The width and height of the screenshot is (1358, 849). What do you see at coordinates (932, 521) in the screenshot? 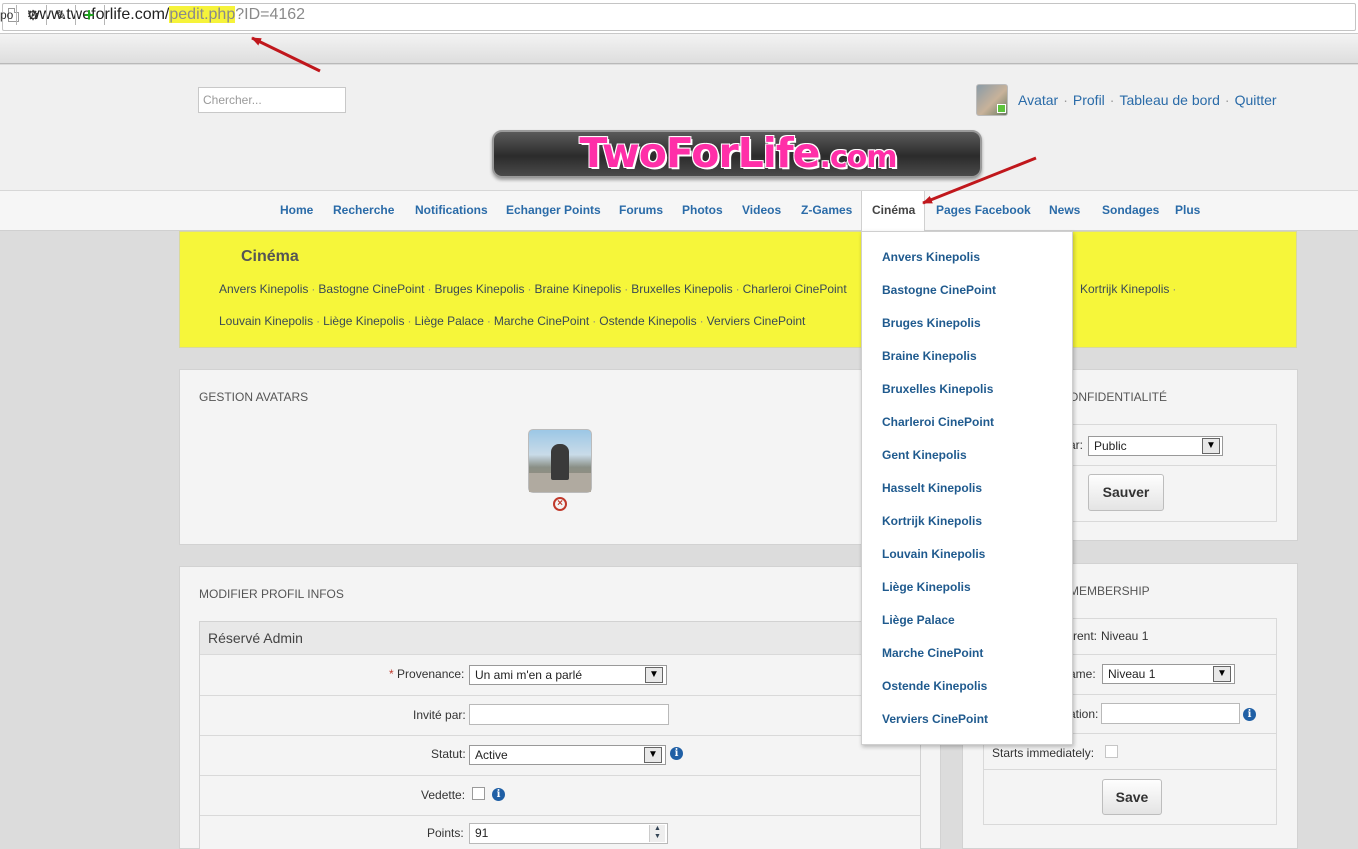
I see `dropdown-item: Kortrijk Kinepolis` at bounding box center [932, 521].